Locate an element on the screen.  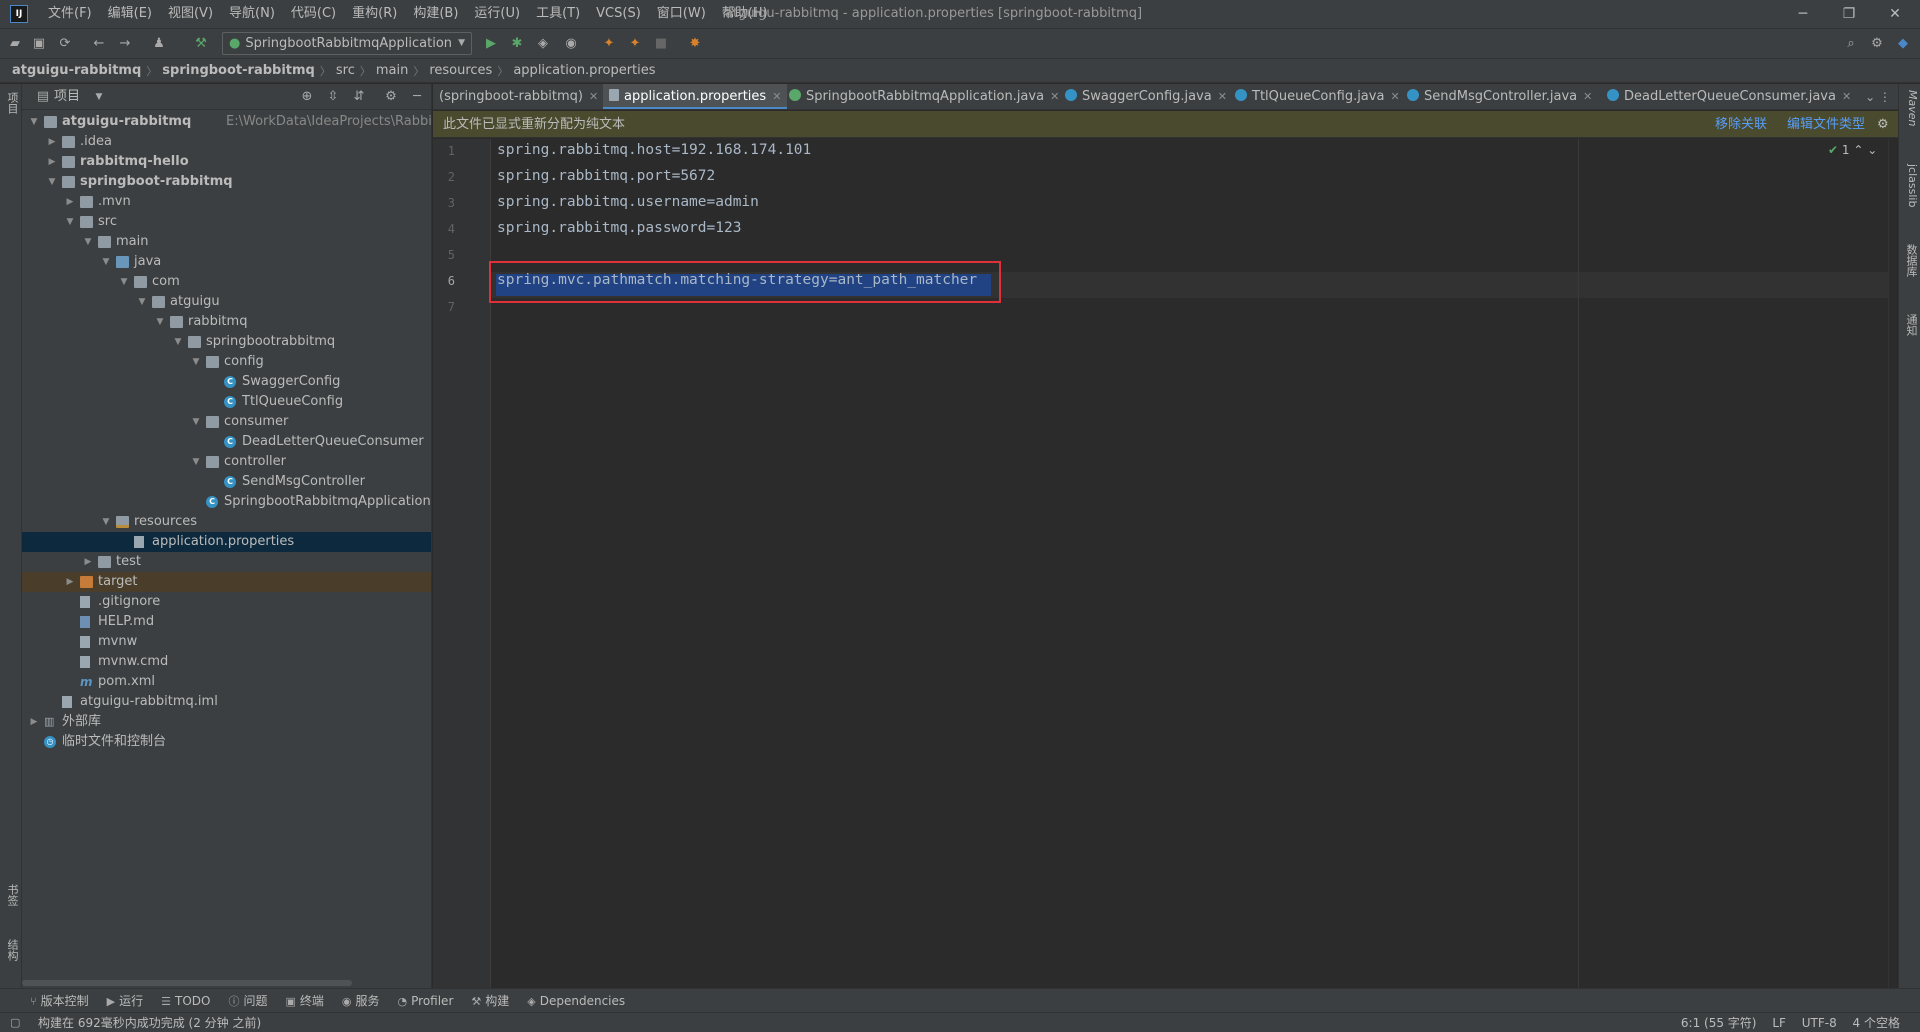
menu-window: 窗口(W) is located at coordinates (681, 14).